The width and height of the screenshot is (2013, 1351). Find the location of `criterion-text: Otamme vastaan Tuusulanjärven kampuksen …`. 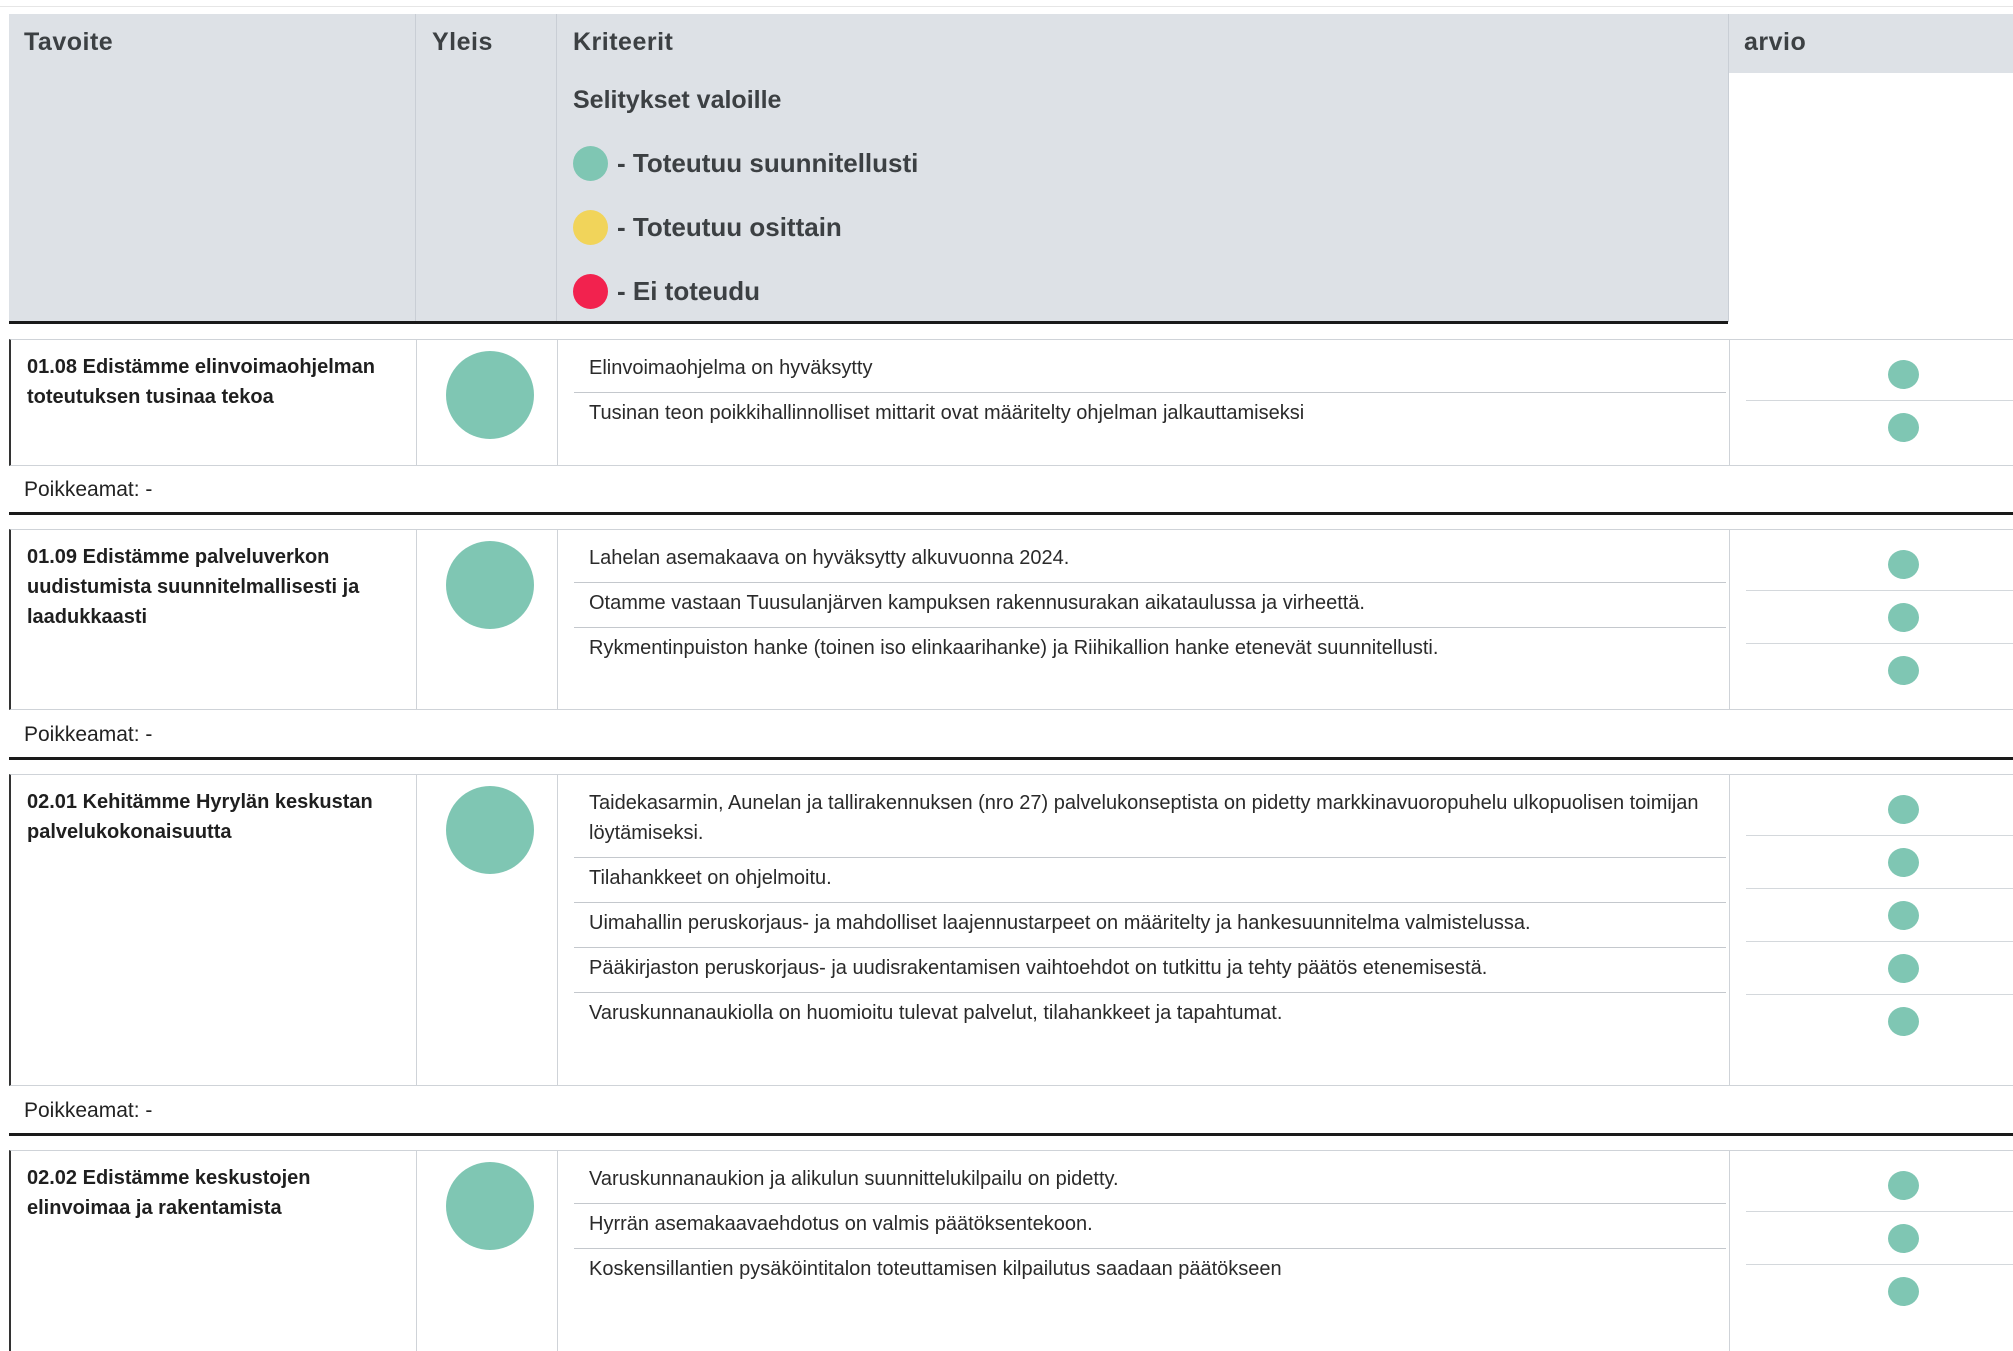

criterion-text: Otamme vastaan Tuusulanjärven kampuksen … is located at coordinates (1150, 605).